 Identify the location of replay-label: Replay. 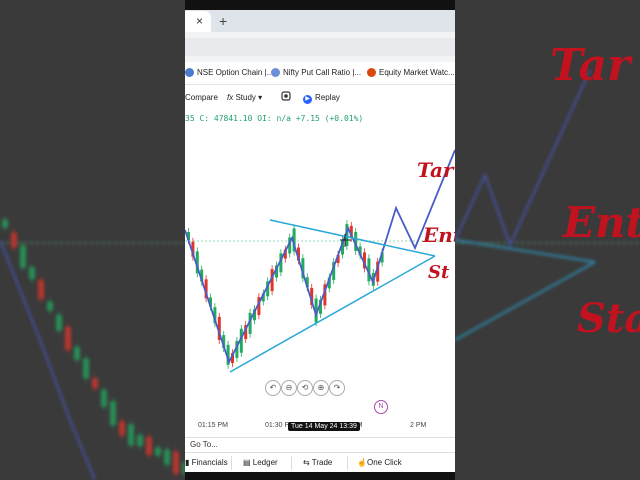
(327, 97).